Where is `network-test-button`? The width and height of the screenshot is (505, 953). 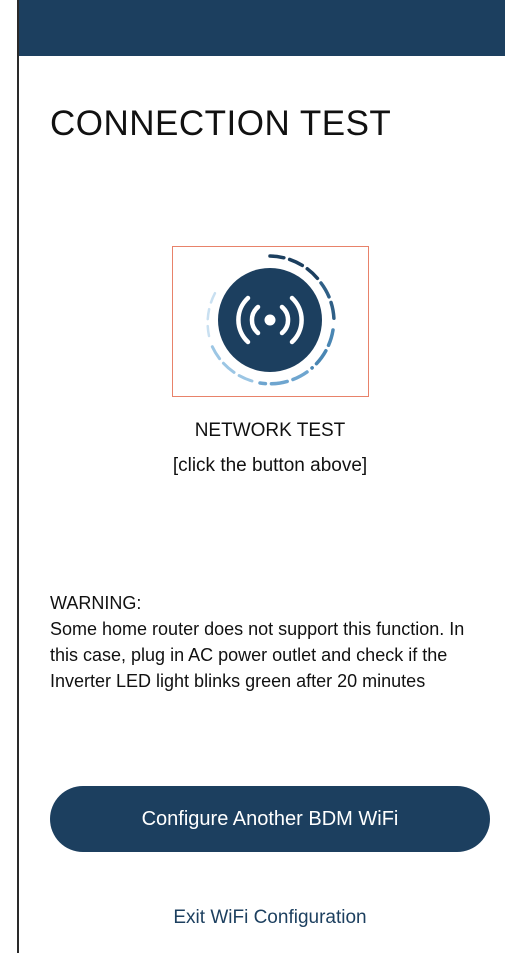 network-test-button is located at coordinates (270, 321).